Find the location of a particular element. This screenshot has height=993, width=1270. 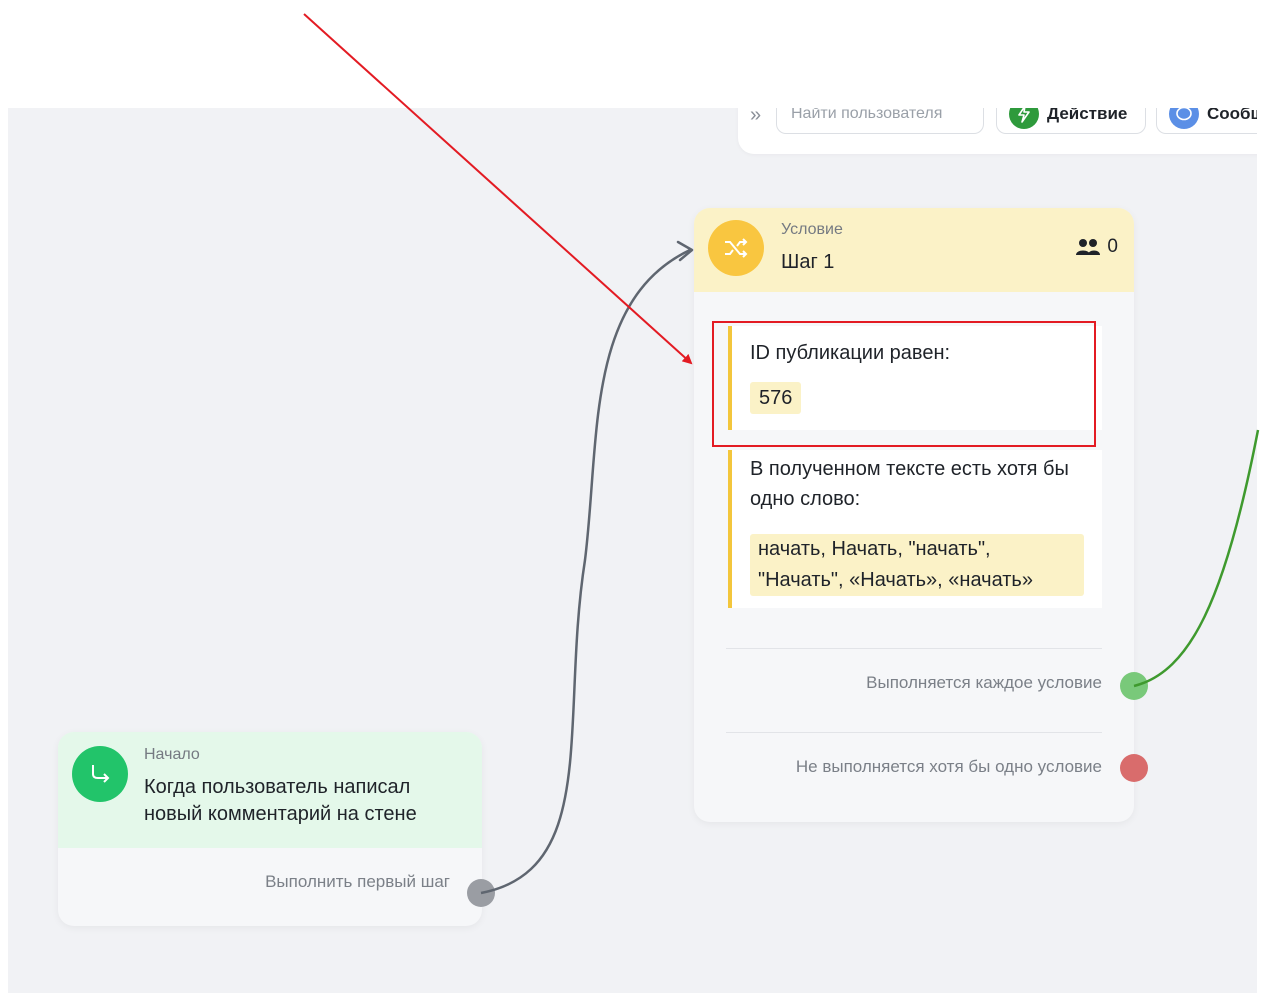

output-failure-handle is located at coordinates (1134, 768).